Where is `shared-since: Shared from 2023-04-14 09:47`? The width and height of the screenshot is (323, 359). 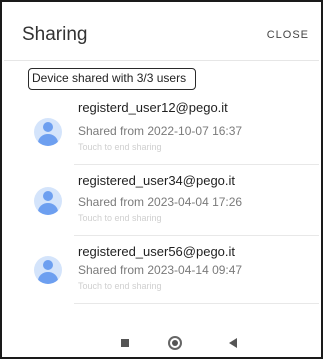
shared-since: Shared from 2023-04-14 09:47 is located at coordinates (160, 270).